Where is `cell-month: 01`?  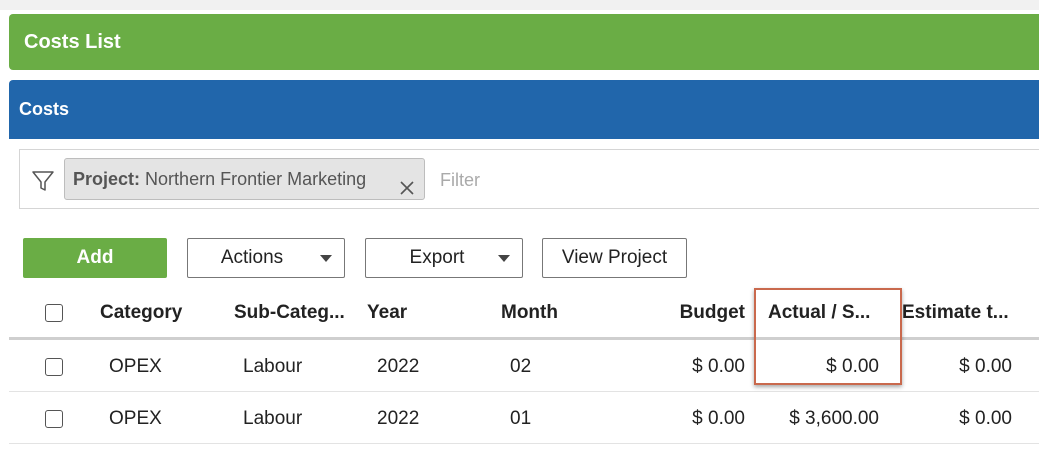 cell-month: 01 is located at coordinates (521, 418).